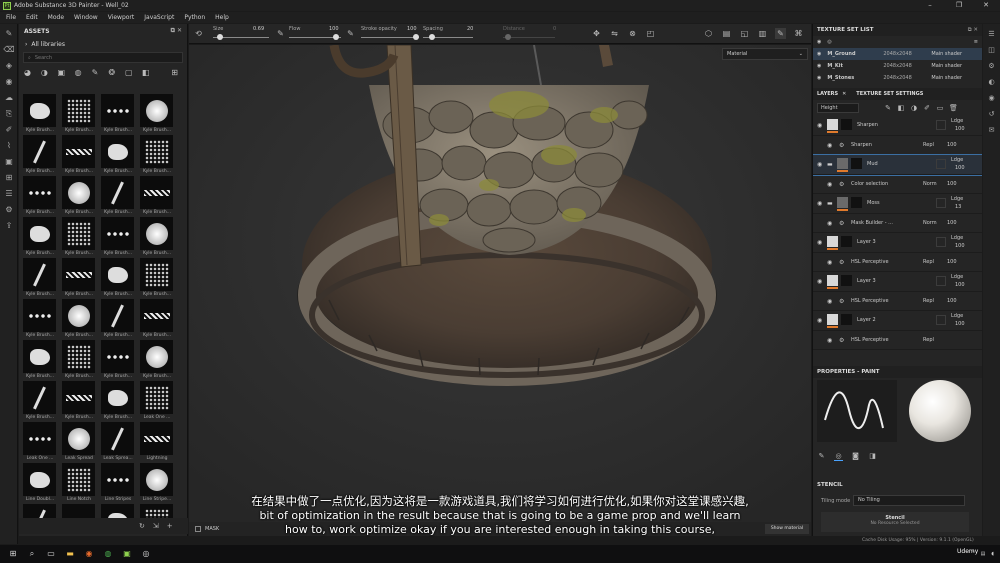 This screenshot has width=1000, height=563. I want to click on menu-help: Help, so click(222, 17).